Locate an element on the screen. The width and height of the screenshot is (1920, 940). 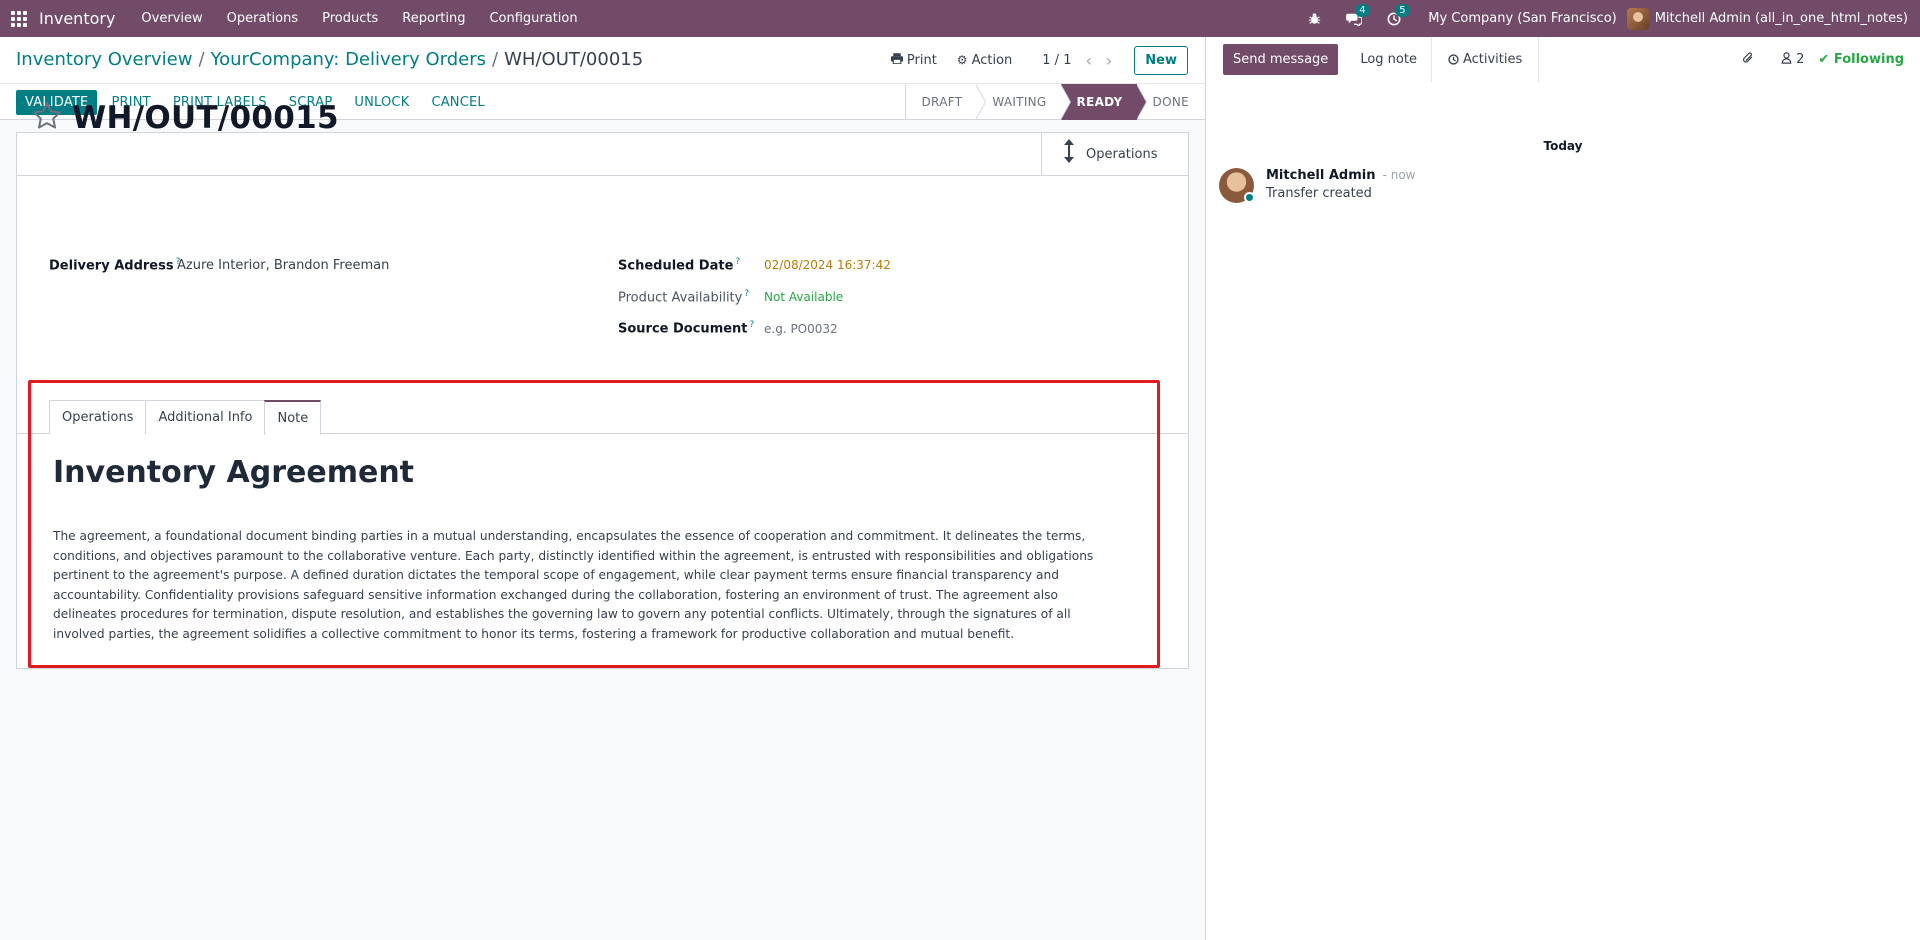
delivery-address-label: Delivery Address is located at coordinates (111, 266).